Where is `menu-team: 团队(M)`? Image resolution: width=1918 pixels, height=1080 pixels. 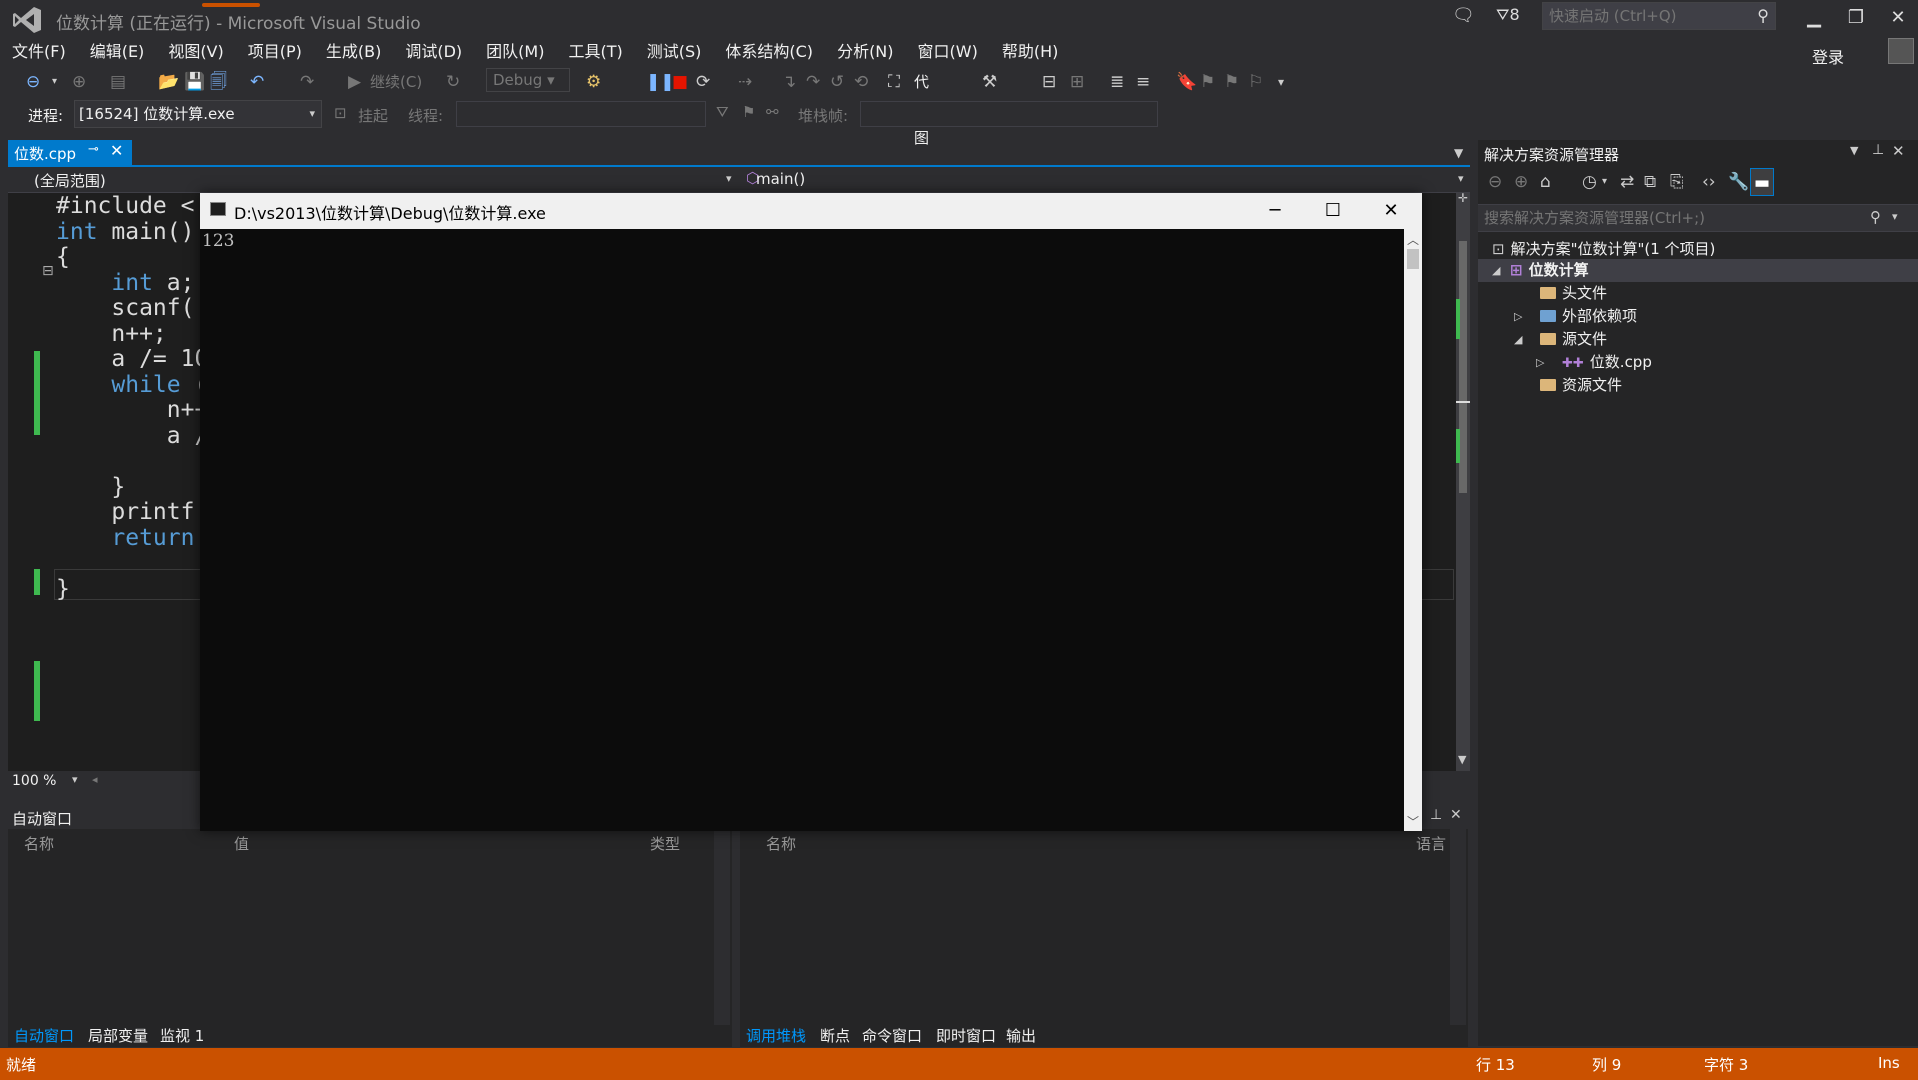
menu-team: 团队(M) is located at coordinates (515, 52).